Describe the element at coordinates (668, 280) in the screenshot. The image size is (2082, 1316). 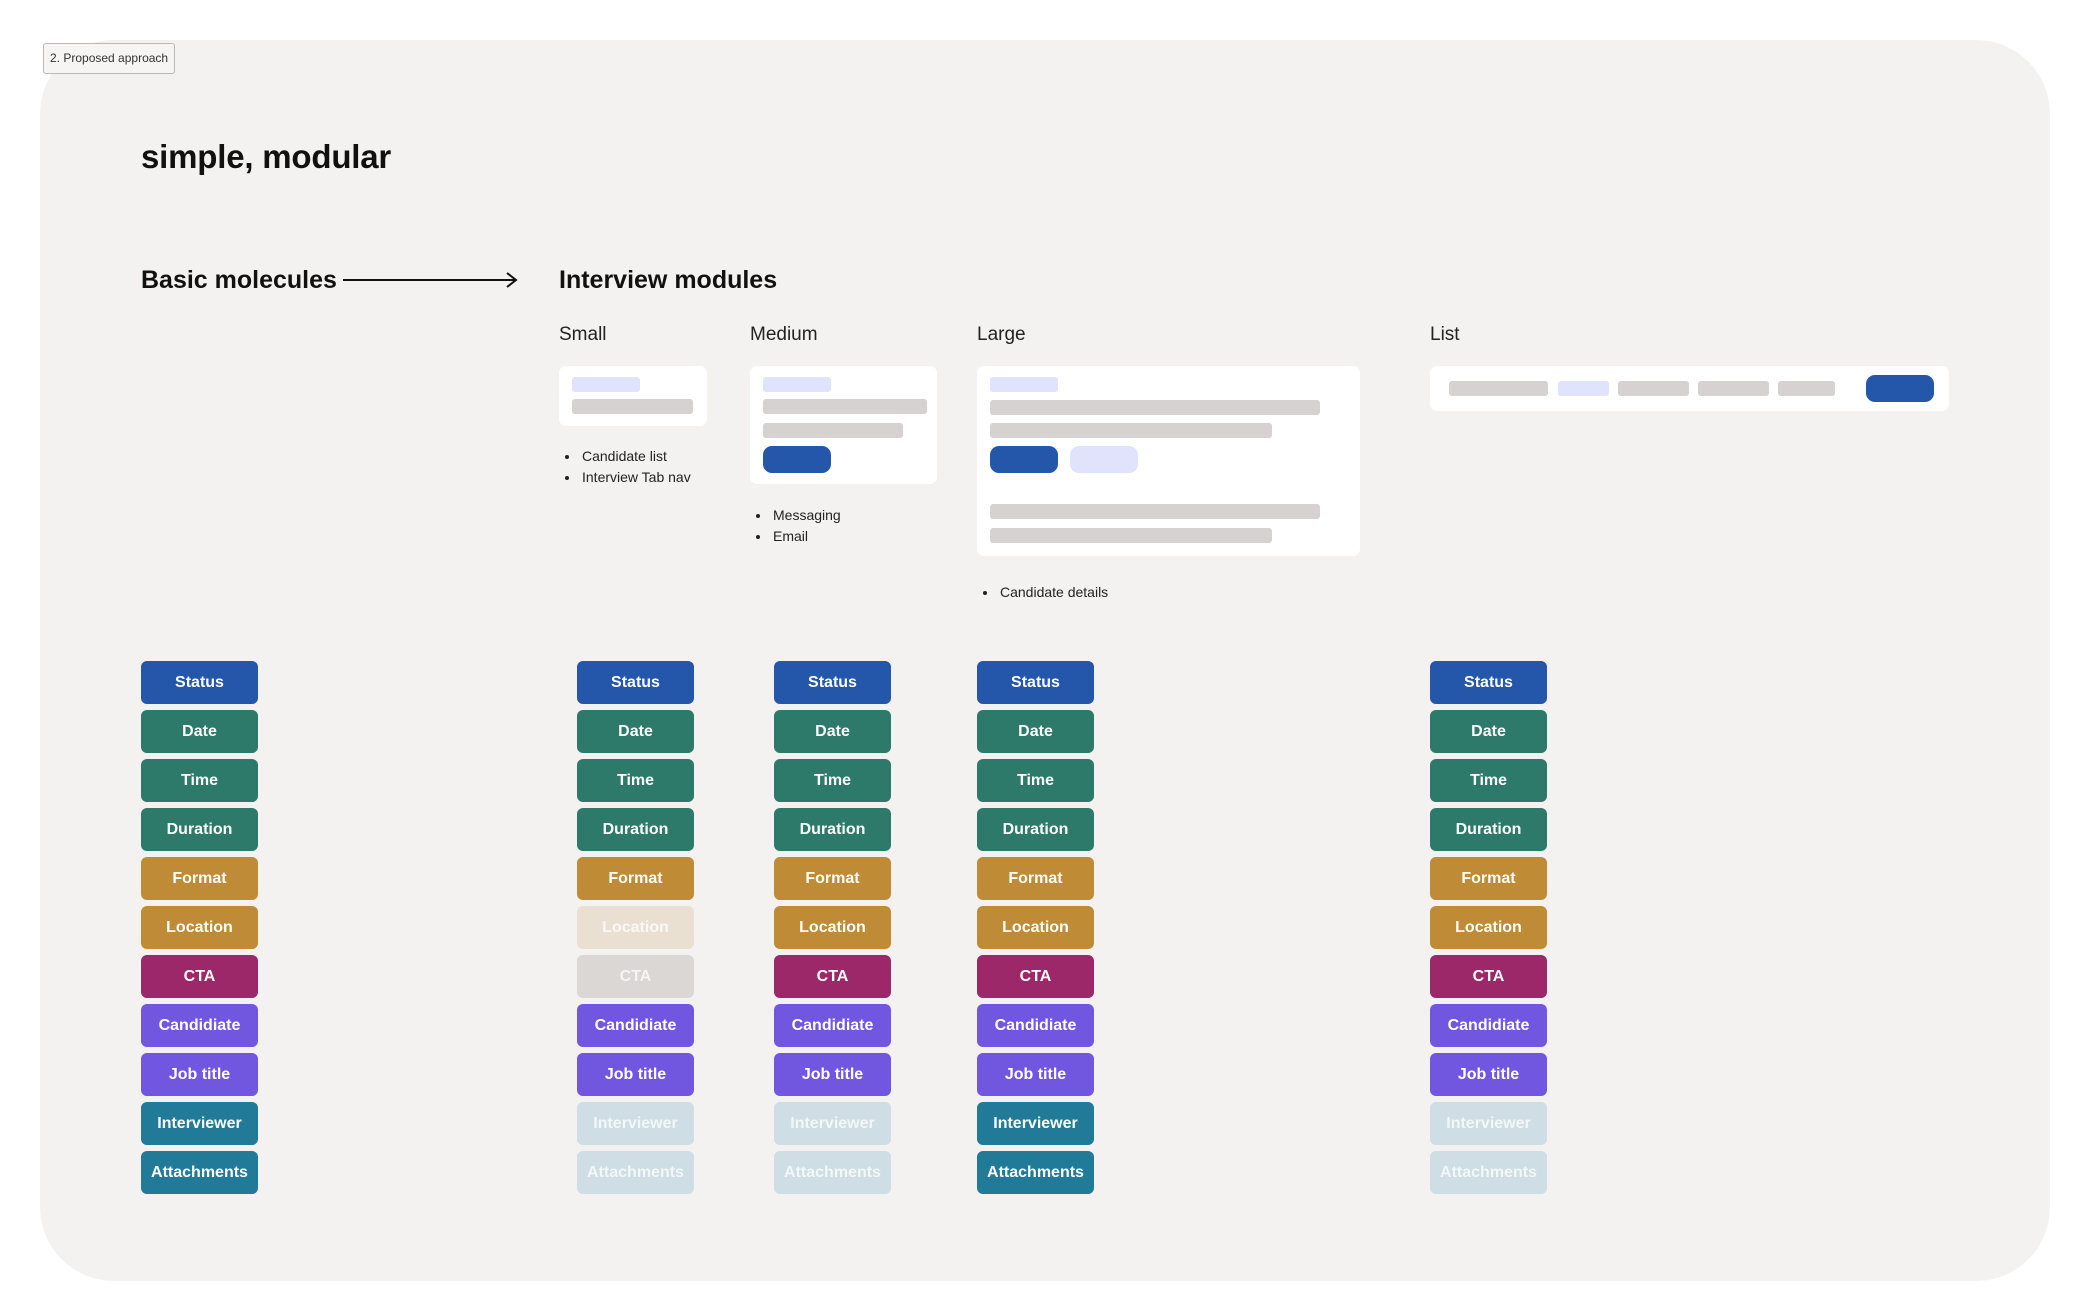
I see `interview-modules-heading: Interview modules` at that location.